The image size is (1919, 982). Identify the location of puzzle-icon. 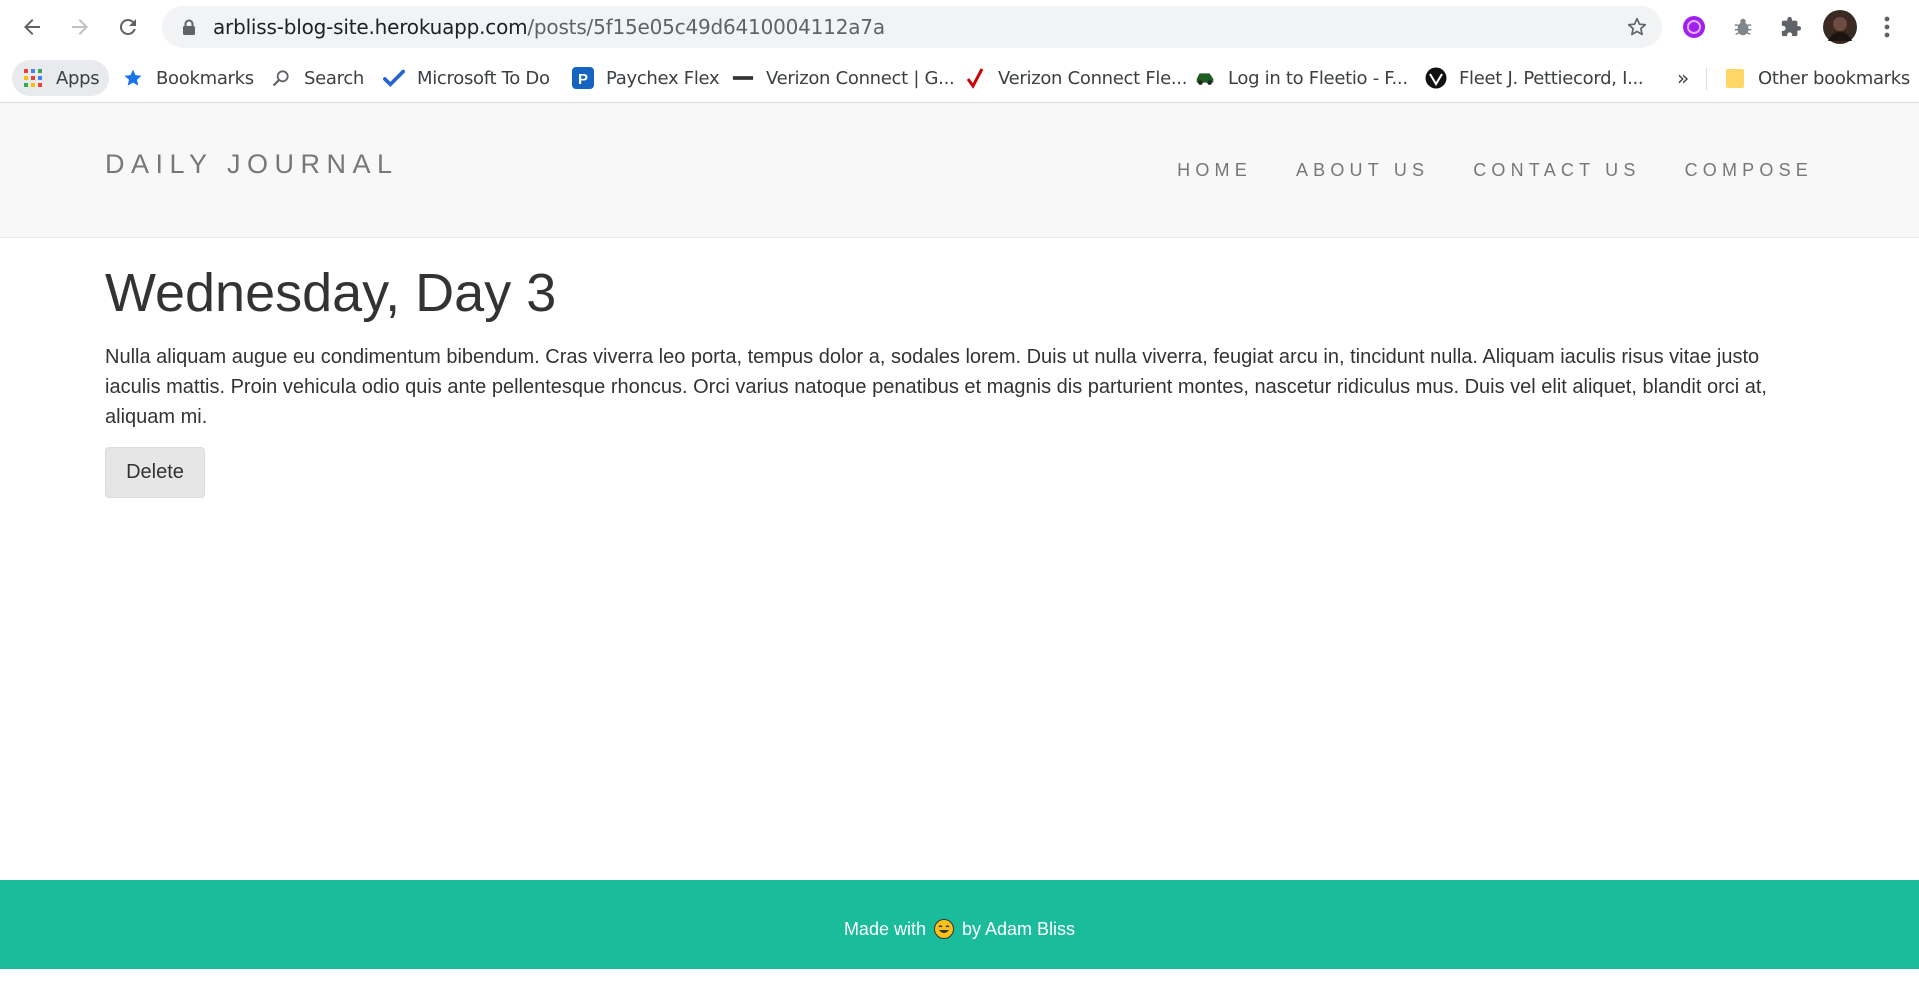
(1791, 27).